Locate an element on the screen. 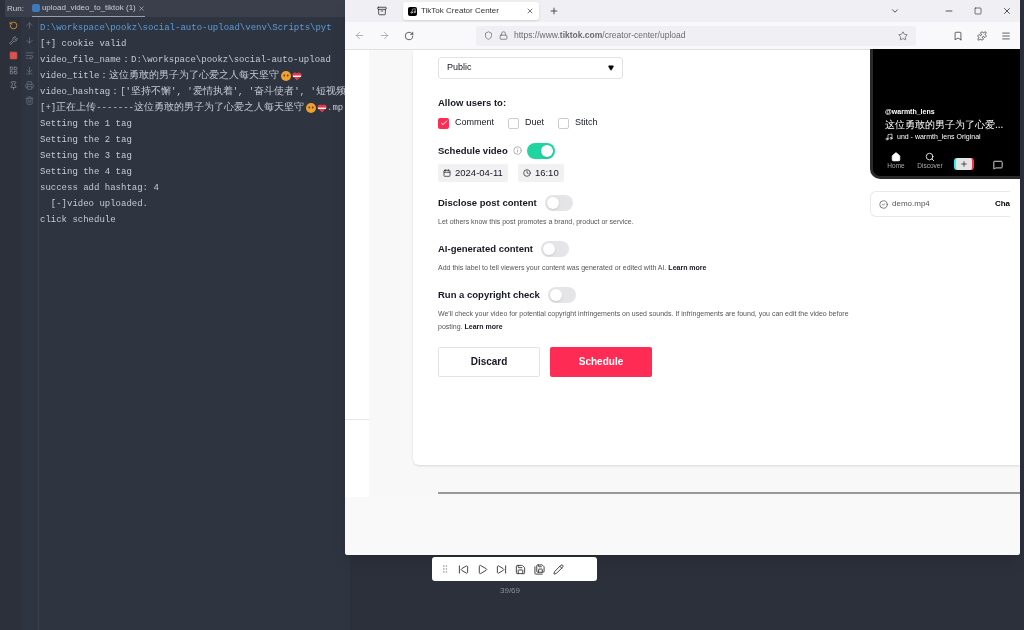 The width and height of the screenshot is (1024, 630). back-icon is located at coordinates (359, 35).